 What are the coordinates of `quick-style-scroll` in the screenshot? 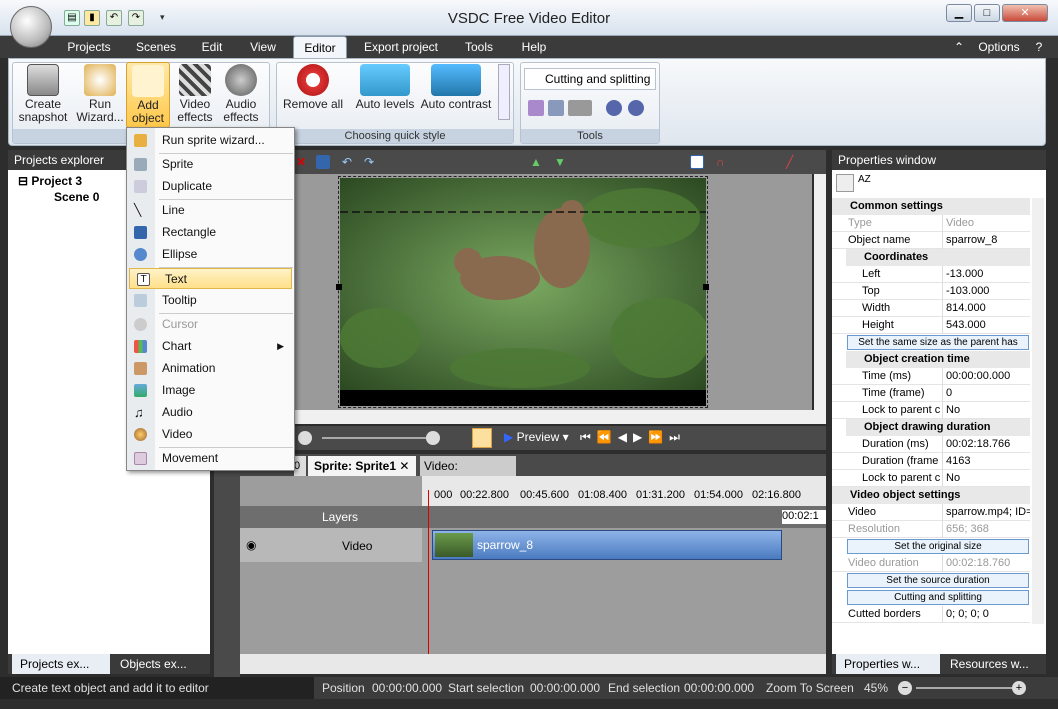 It's located at (504, 92).